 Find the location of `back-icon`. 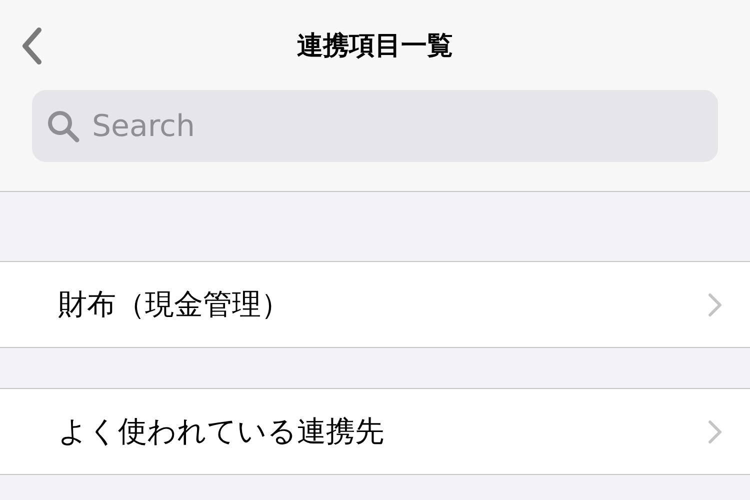

back-icon is located at coordinates (32, 46).